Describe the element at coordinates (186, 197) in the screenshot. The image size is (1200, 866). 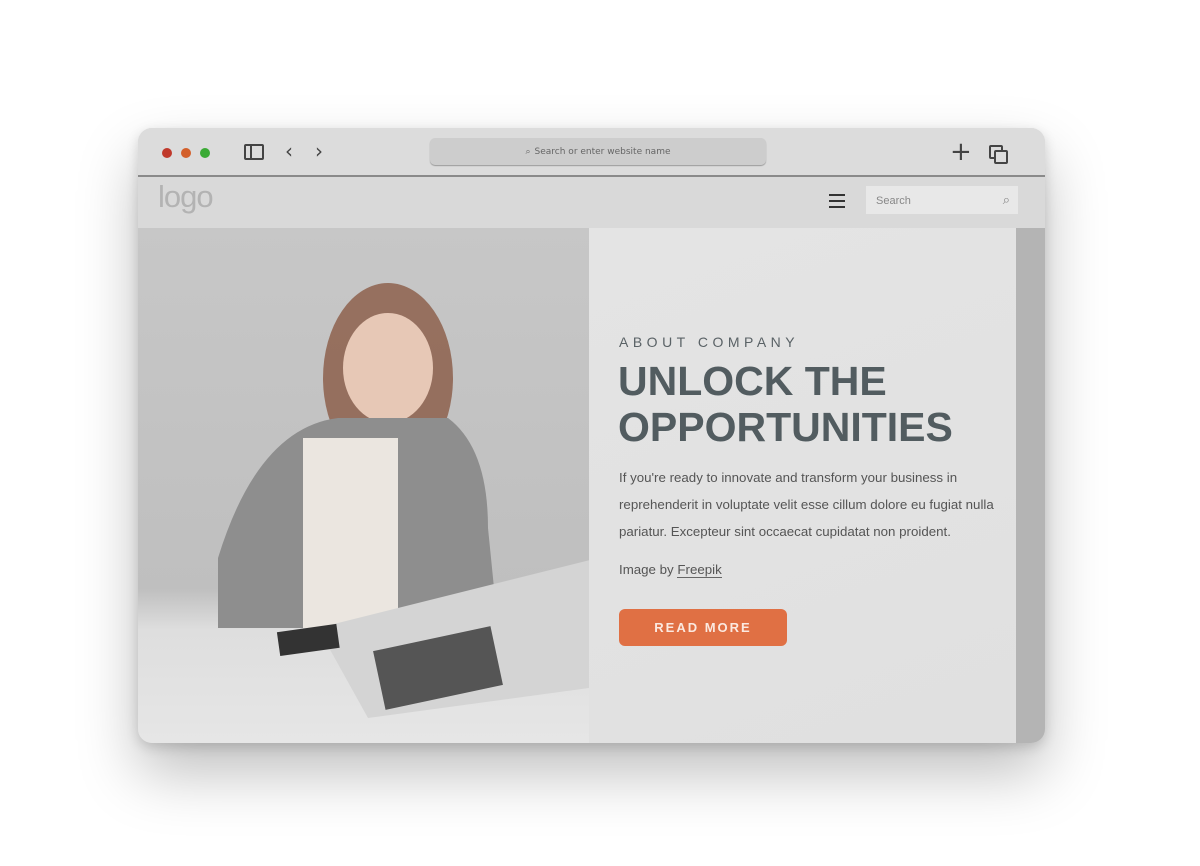
I see `site-logo: logo` at that location.